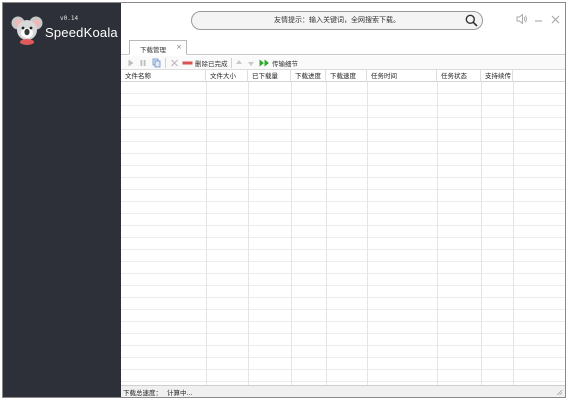 The width and height of the screenshot is (568, 400). I want to click on column-header: 文件大小, so click(227, 76).